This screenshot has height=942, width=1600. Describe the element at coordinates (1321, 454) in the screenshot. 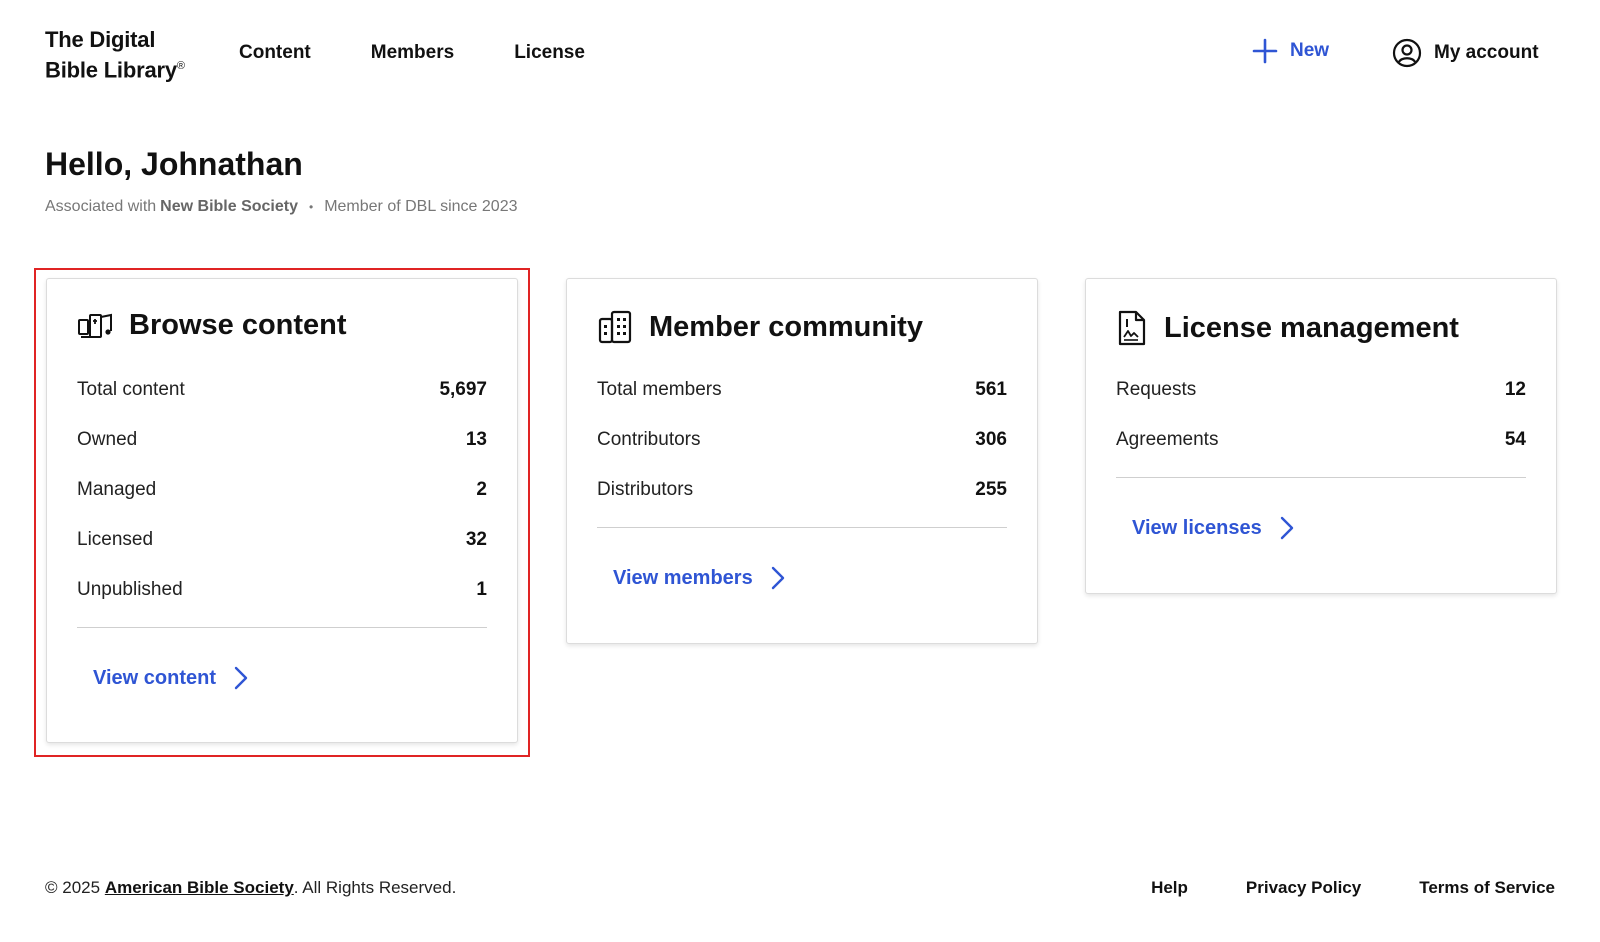

I see `stat-row: Agreements 54` at that location.